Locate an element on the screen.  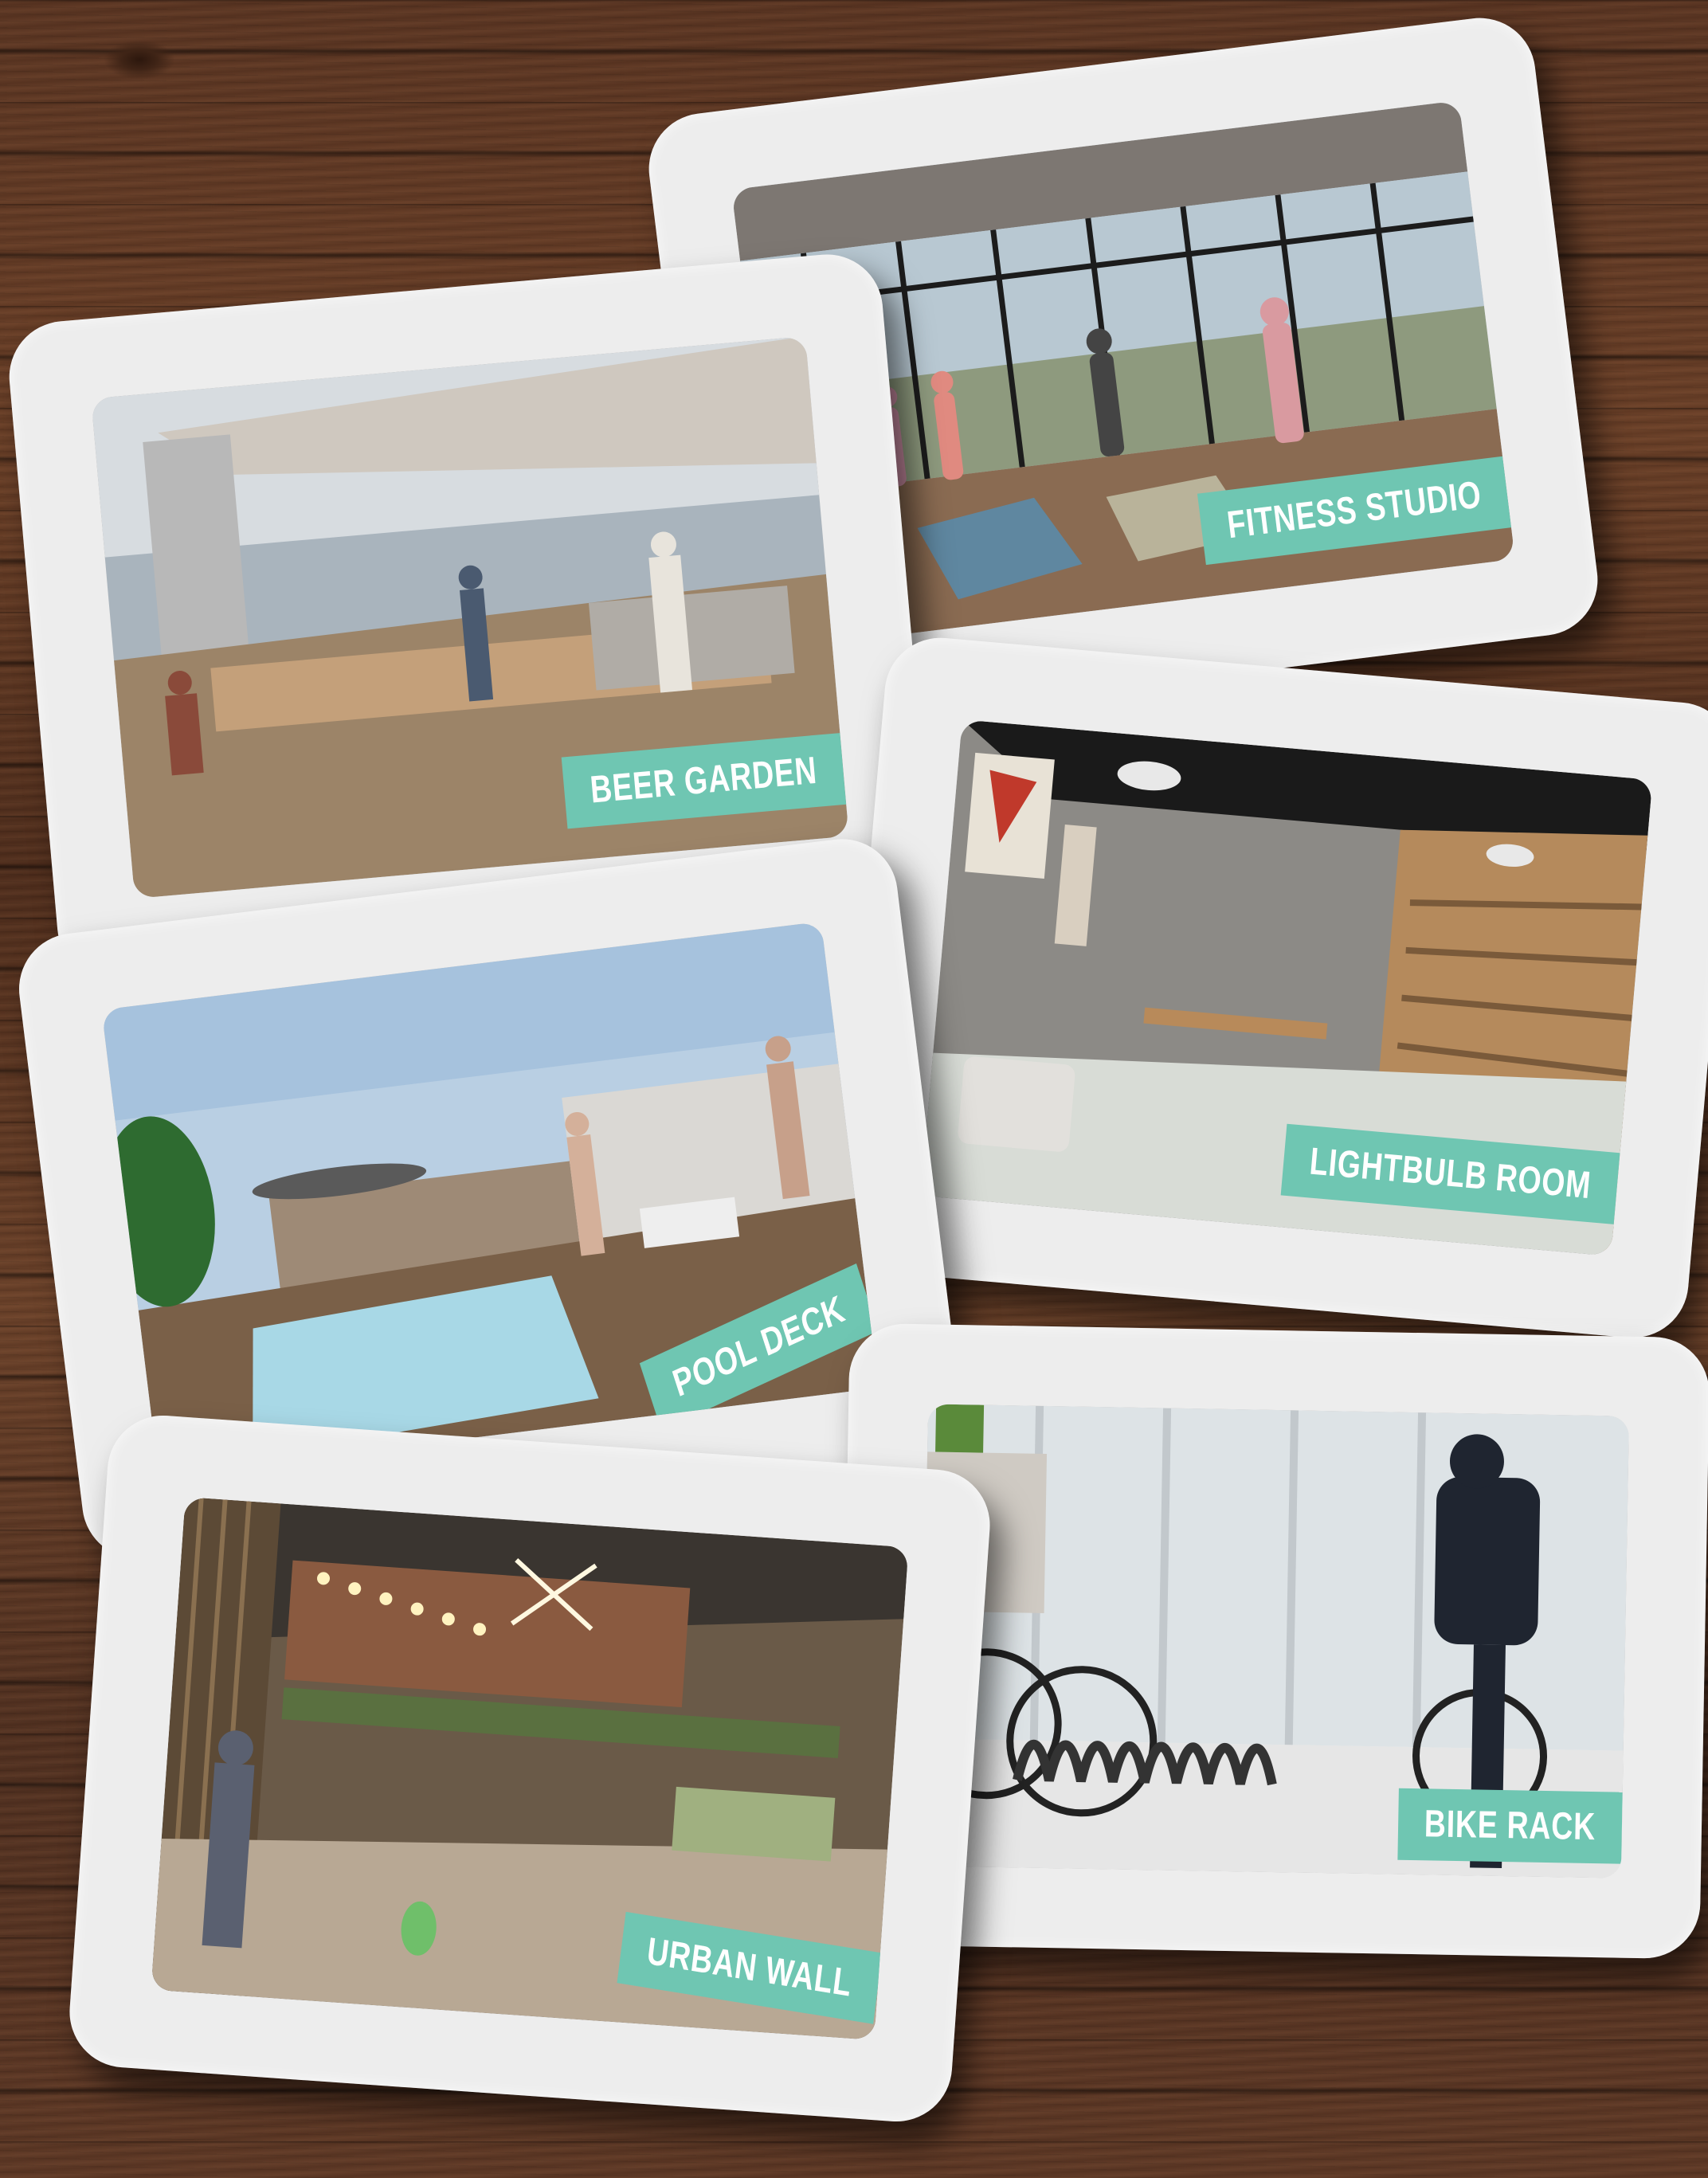
bike-rack-label: BIKE RACK is located at coordinates (1510, 1826).